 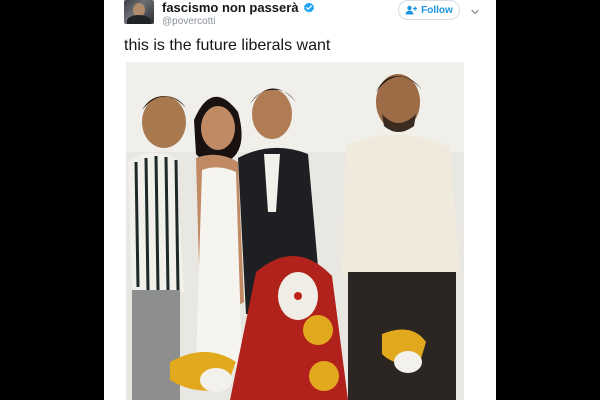 I want to click on display-name-row: fascismo non passerà, so click(x=238, y=7).